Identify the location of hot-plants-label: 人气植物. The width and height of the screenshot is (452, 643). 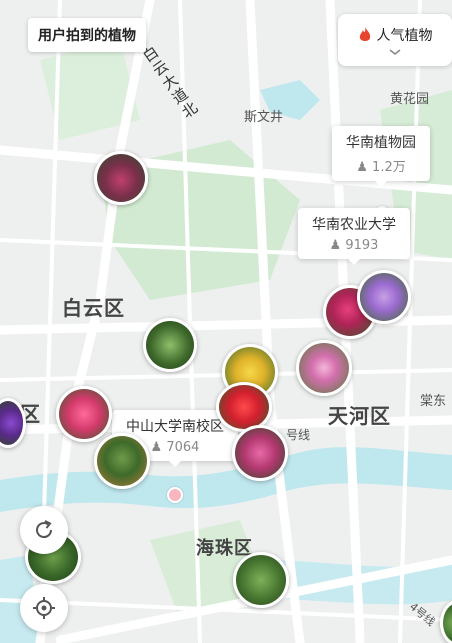
(404, 36).